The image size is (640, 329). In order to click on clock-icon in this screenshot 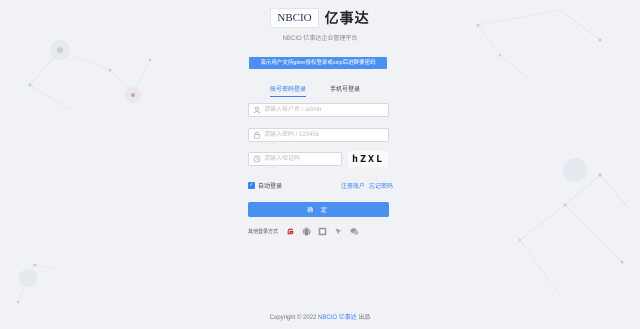, I will do `click(257, 159)`.